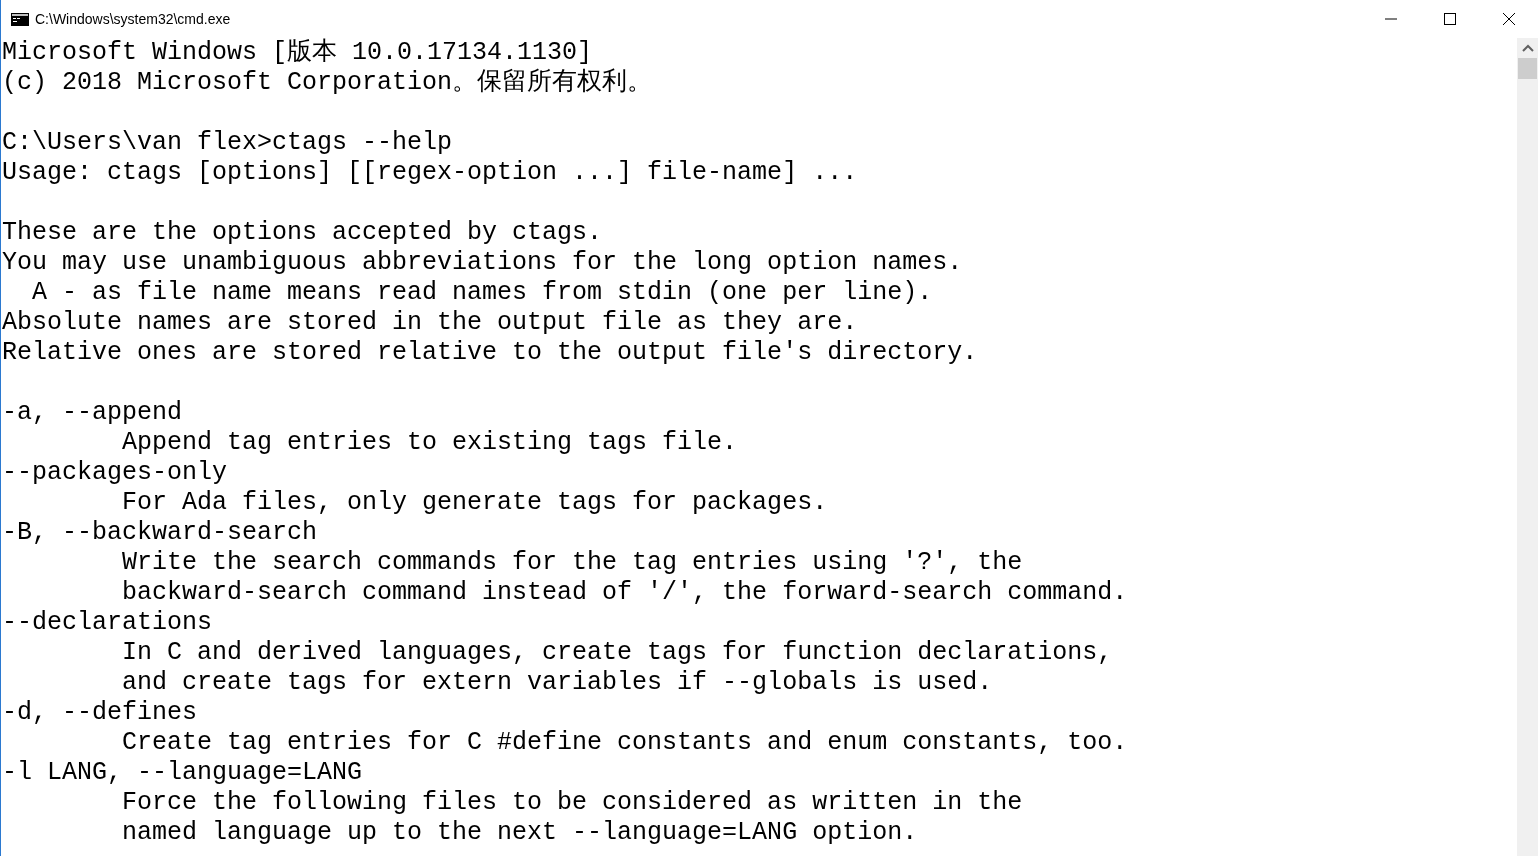  Describe the element at coordinates (617, 653) in the screenshot. I see `console-line: In C and derived languages, create tags for function declarations,` at that location.